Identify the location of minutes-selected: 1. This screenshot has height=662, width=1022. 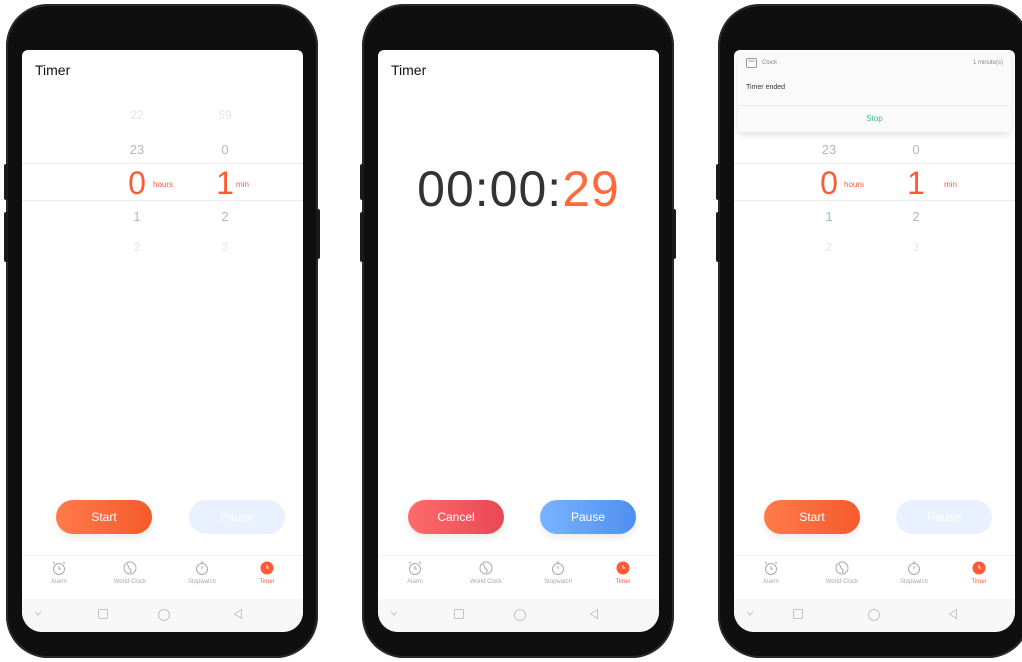
(916, 183).